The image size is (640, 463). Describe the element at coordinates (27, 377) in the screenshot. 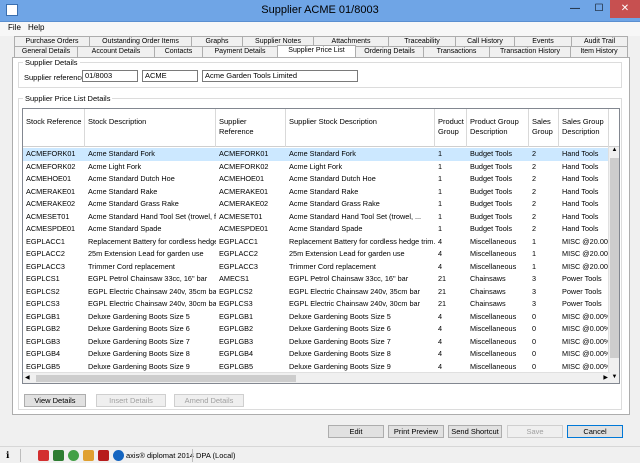

I see `scroll-left-icon: ◀` at that location.